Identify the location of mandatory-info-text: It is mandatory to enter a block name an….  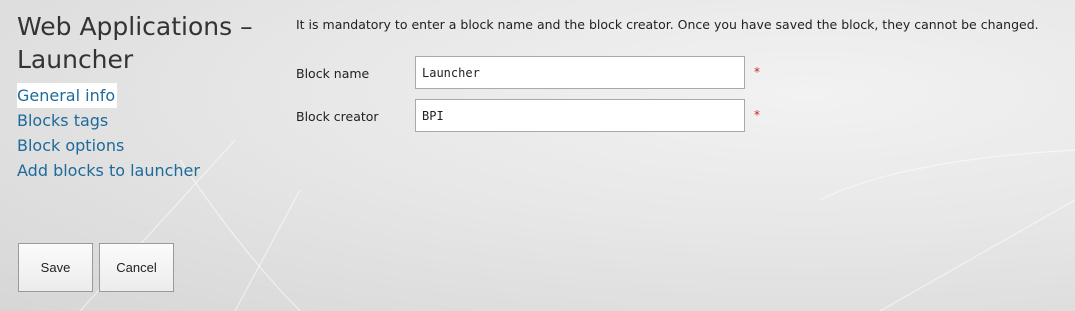
(667, 24).